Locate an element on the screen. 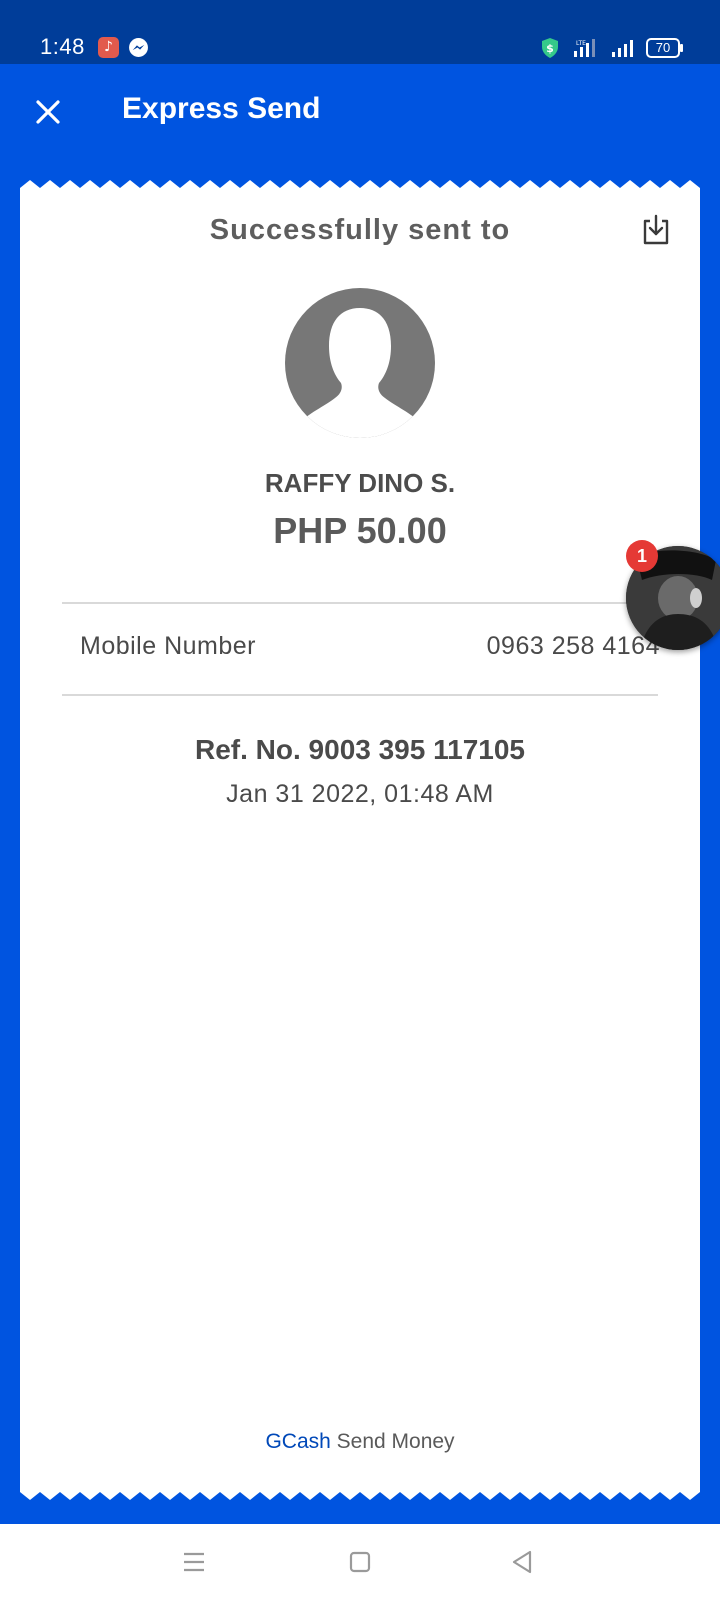 This screenshot has height=1600, width=720. page-title: Express Send is located at coordinates (221, 108).